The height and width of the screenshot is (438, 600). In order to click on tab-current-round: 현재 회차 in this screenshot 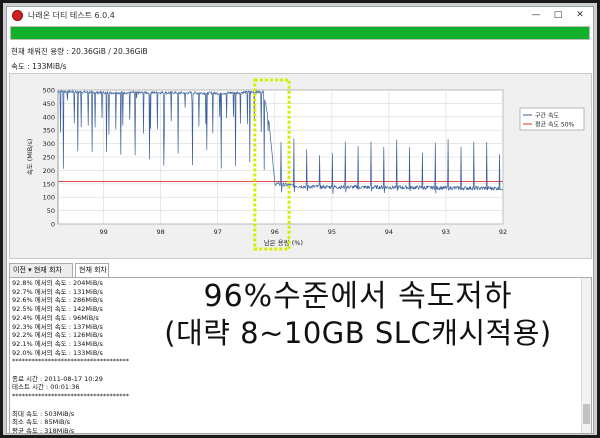, I will do `click(92, 270)`.